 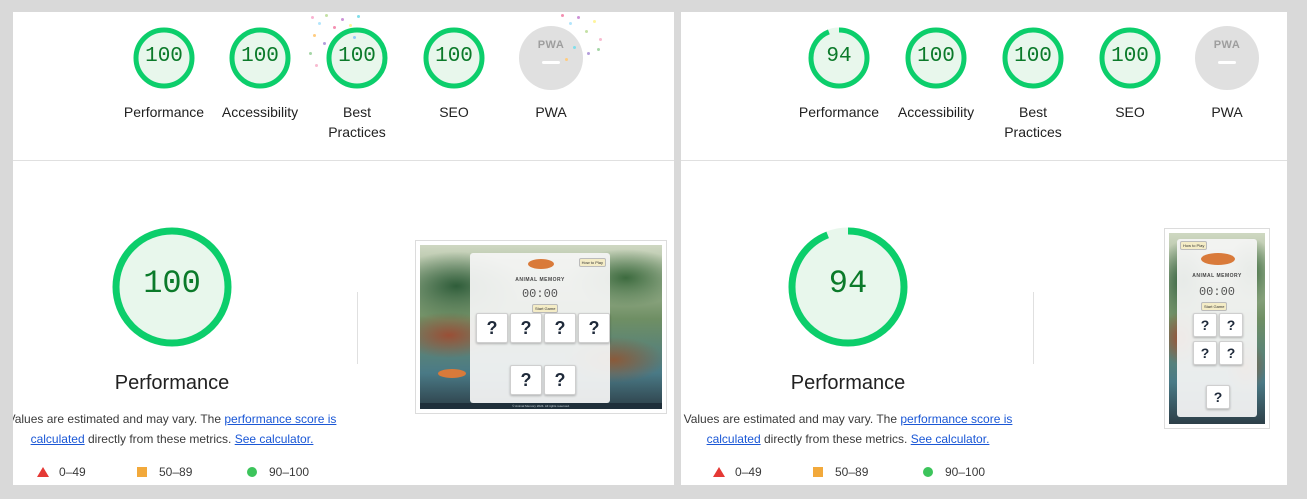 What do you see at coordinates (172, 283) in the screenshot?
I see `main-score: 100` at bounding box center [172, 283].